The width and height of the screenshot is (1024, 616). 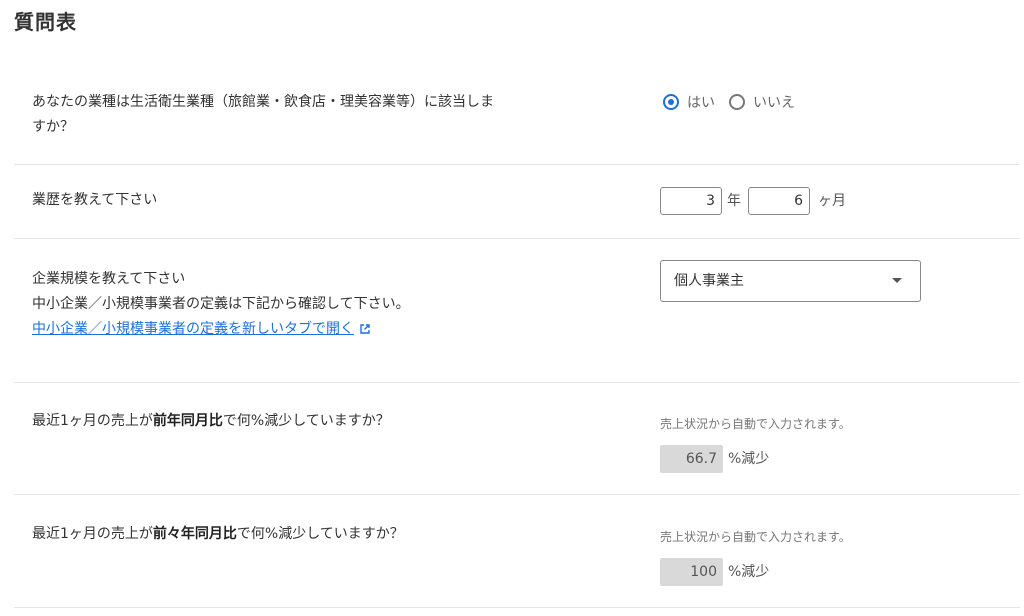 I want to click on yoy-decrease-unit: %減少, so click(x=749, y=459).